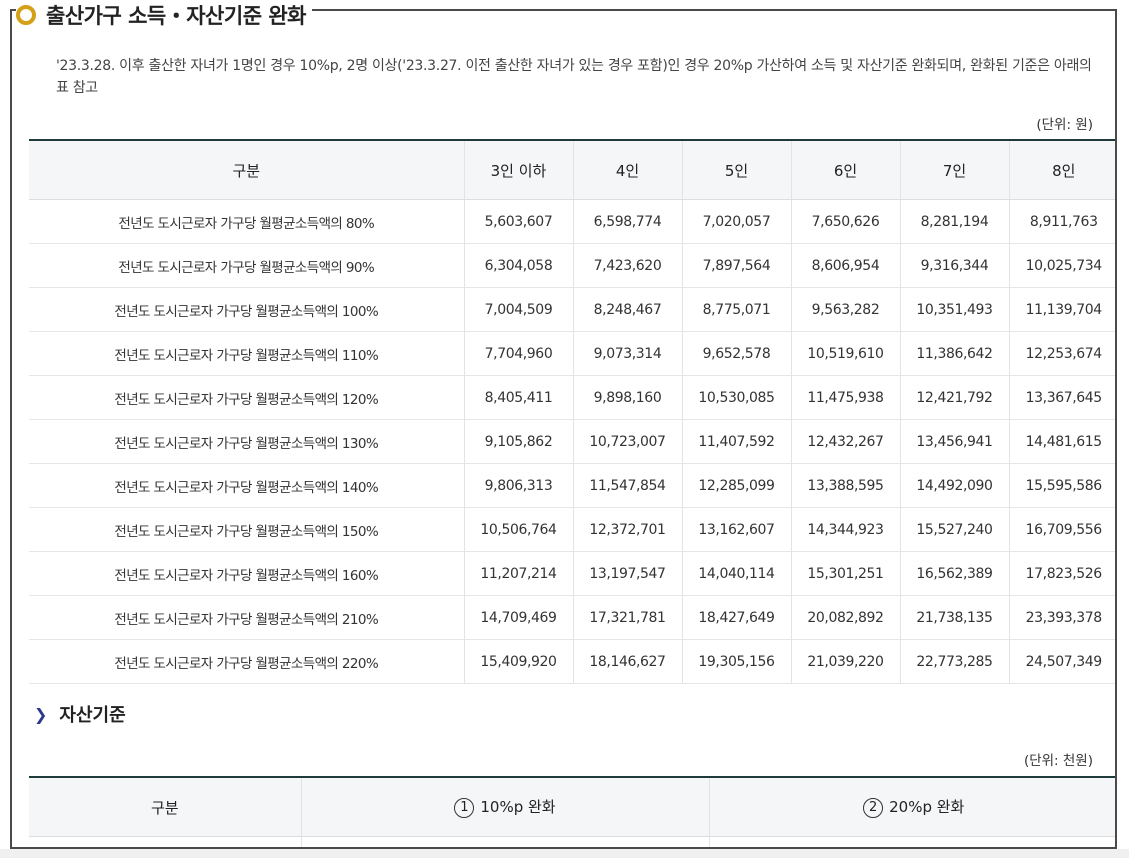 This screenshot has width=1129, height=858. Describe the element at coordinates (246, 661) in the screenshot. I see `row-label-cell: 전년도 도시근로자 가구당 월평균소득액의 220%` at that location.